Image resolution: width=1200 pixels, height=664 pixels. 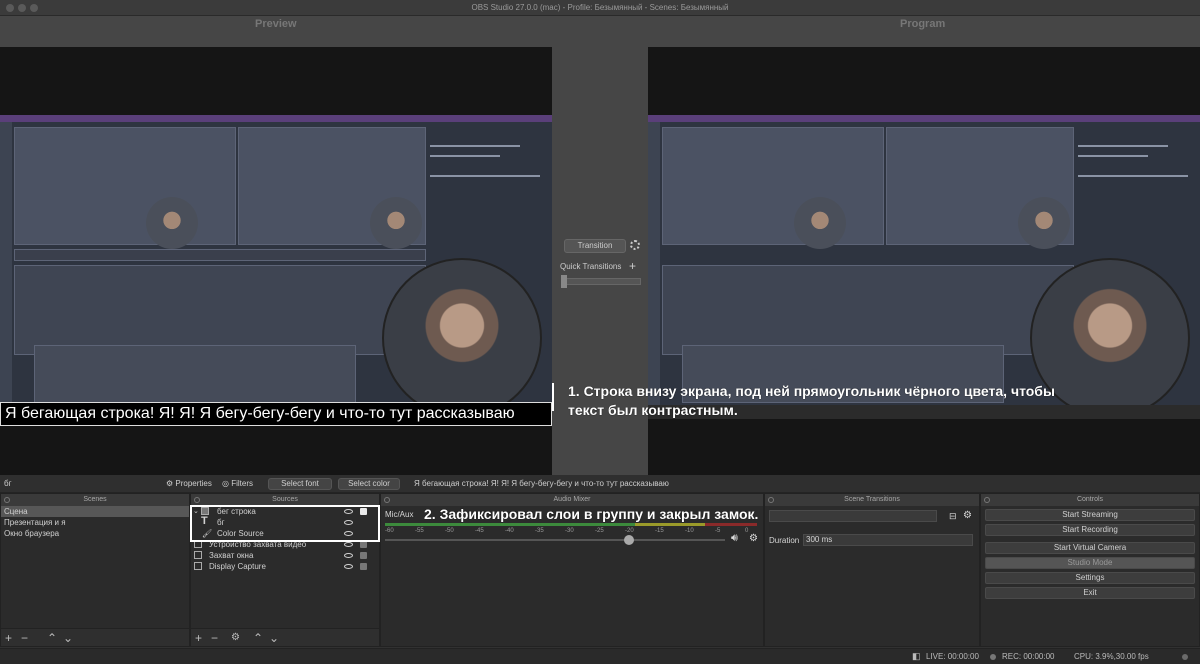 I want to click on remove-source-icon: −, so click(x=214, y=638).